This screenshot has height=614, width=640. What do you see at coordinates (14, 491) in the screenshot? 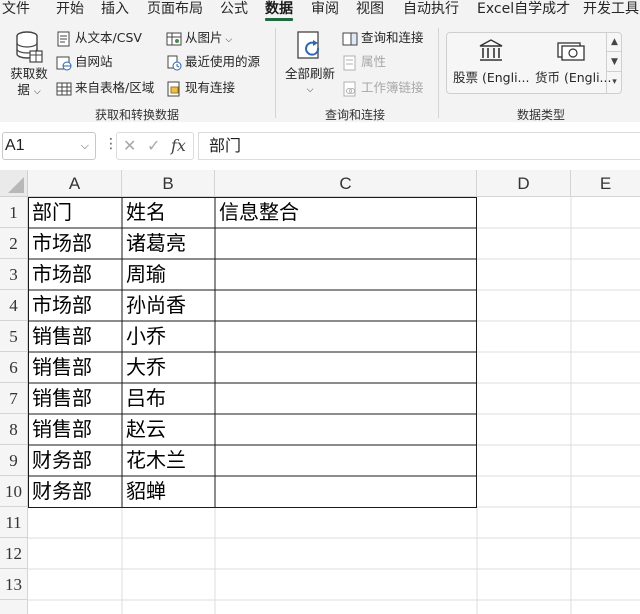
I see `row-header-10: 10` at bounding box center [14, 491].